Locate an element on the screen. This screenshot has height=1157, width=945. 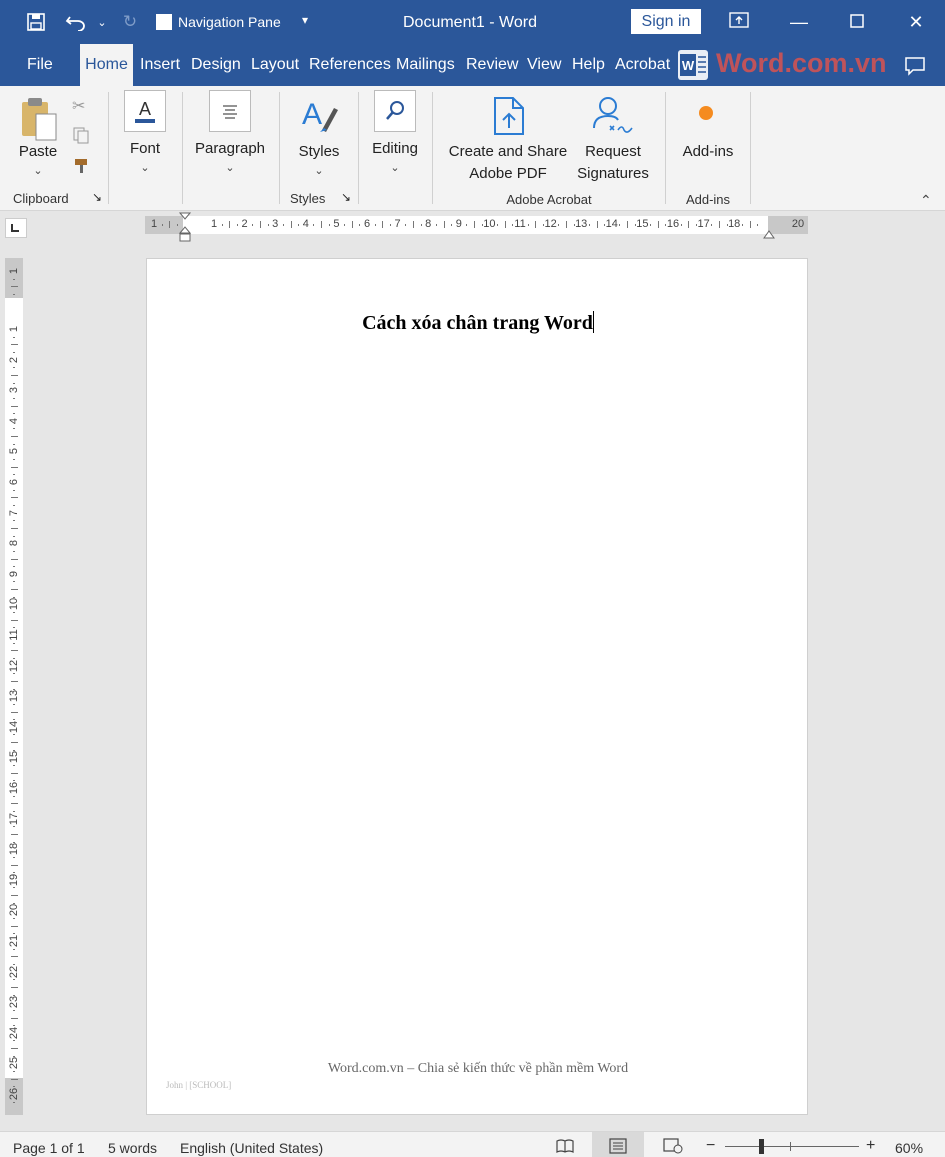
font-icon: A is located at coordinates (145, 111).